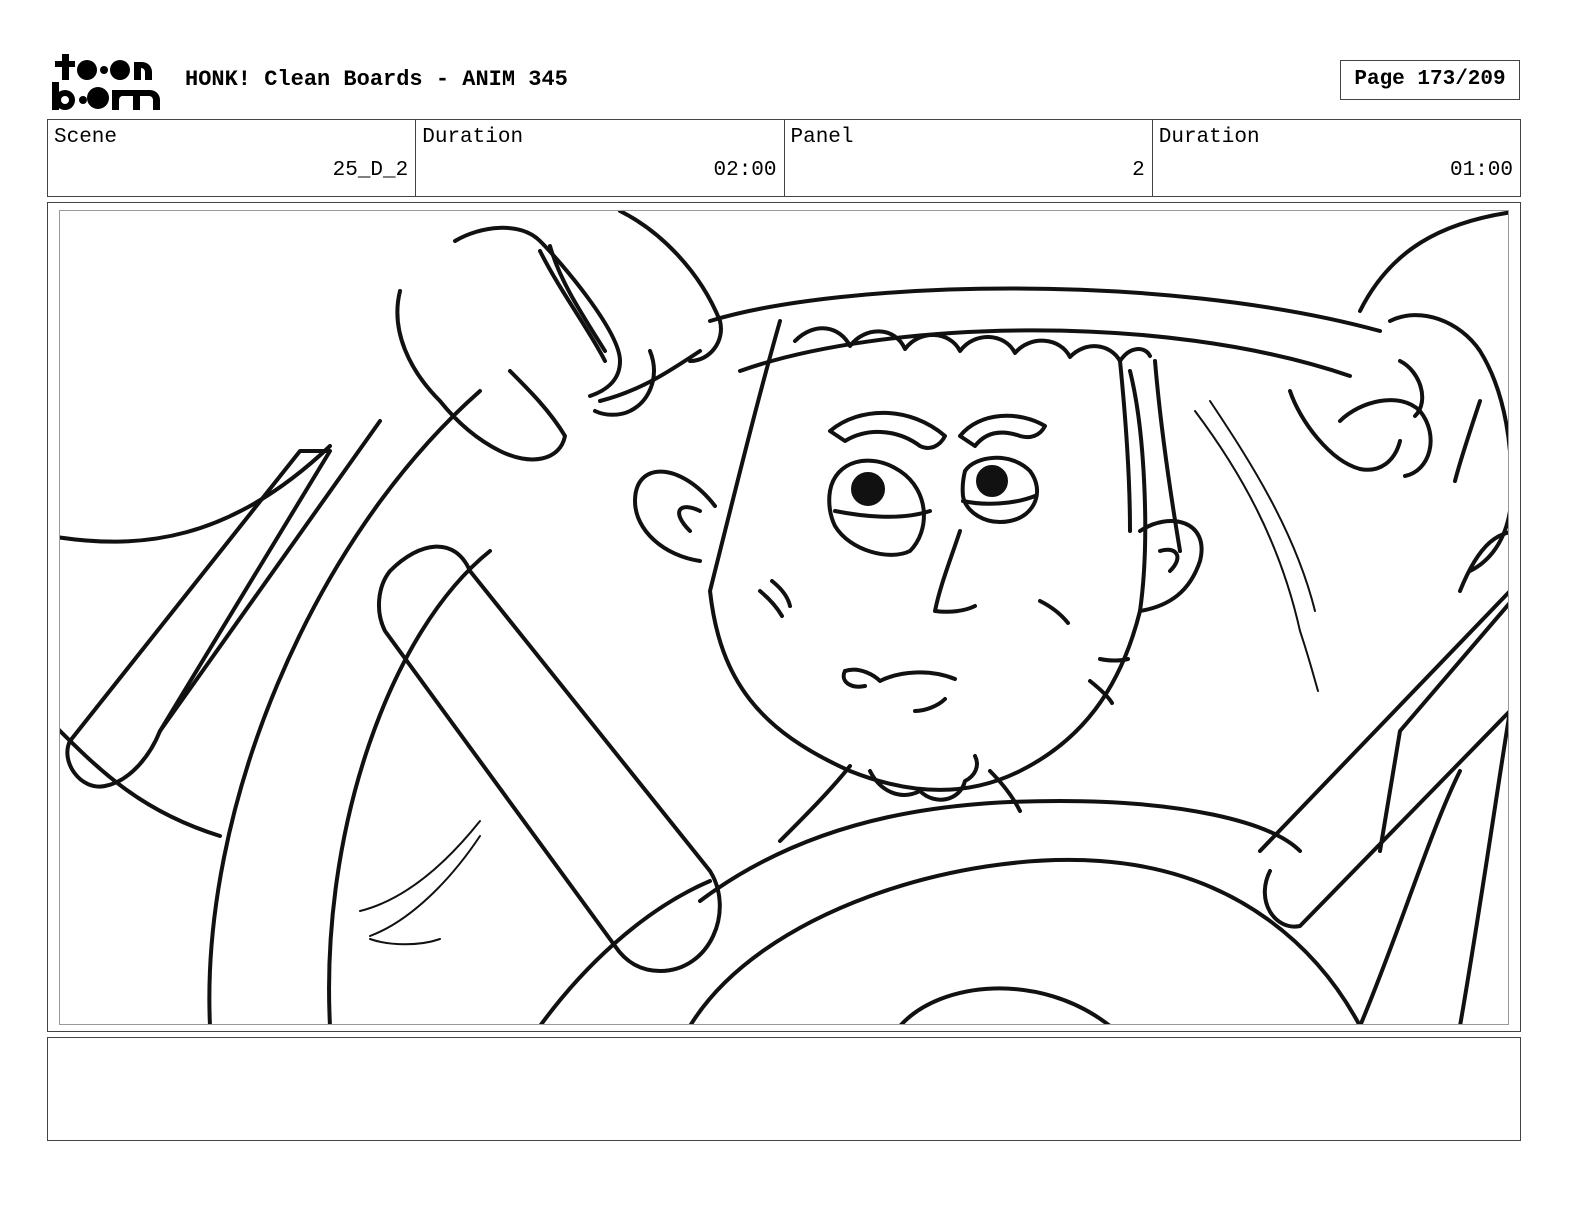 Image resolution: width=1584 pixels, height=1224 pixels. Describe the element at coordinates (784, 1089) in the screenshot. I see `panel-notes-box` at that location.